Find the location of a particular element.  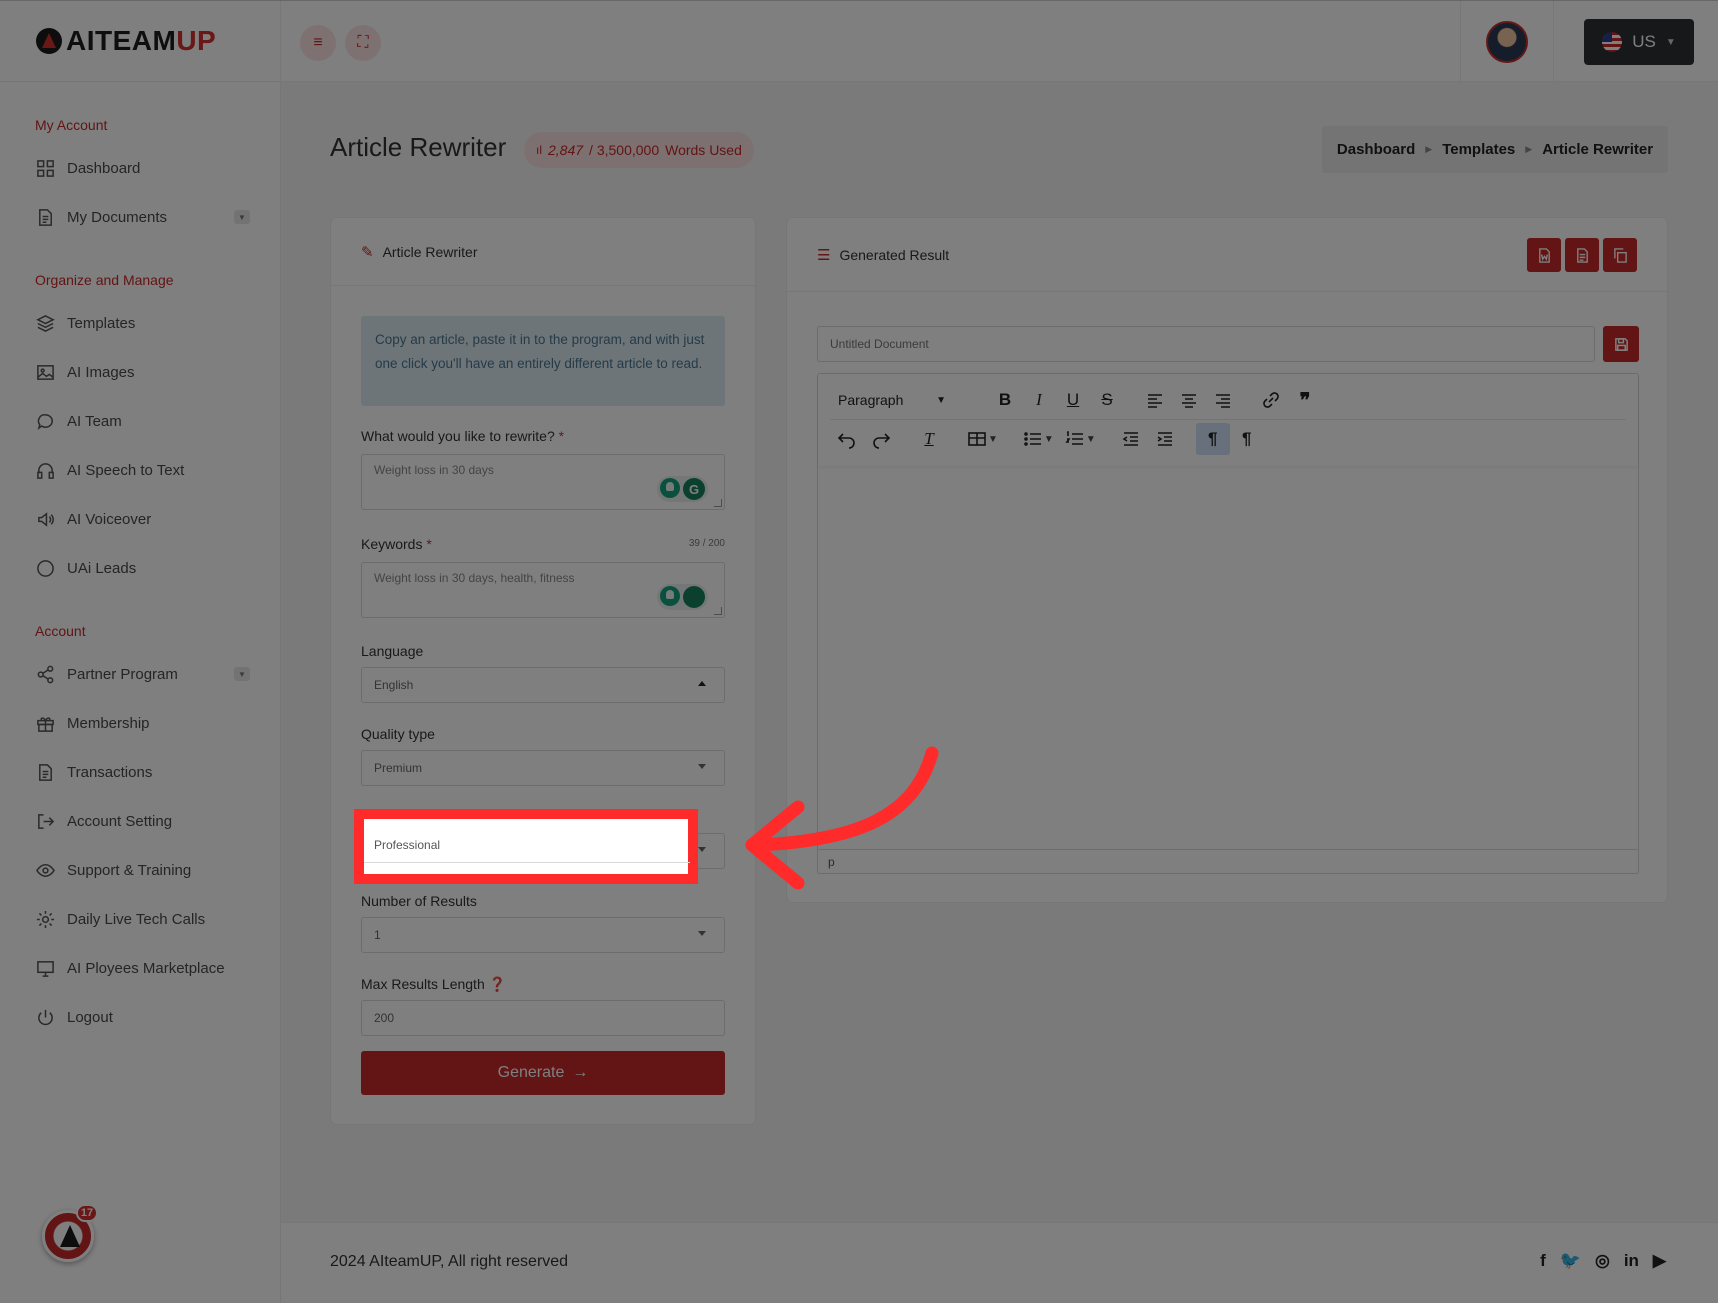

tone-option-label: Professional is located at coordinates (407, 844).